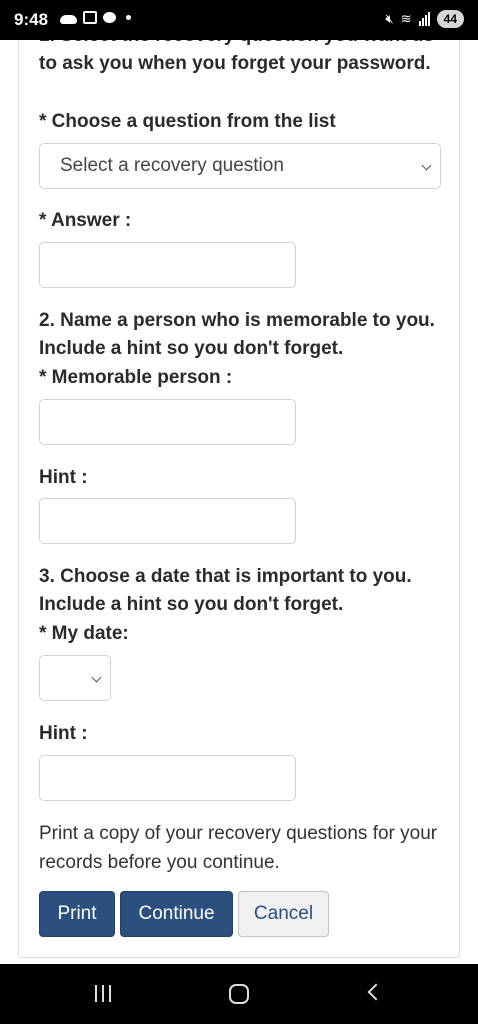 The height and width of the screenshot is (1024, 478). Describe the element at coordinates (167, 521) in the screenshot. I see `person-hint-input` at that location.